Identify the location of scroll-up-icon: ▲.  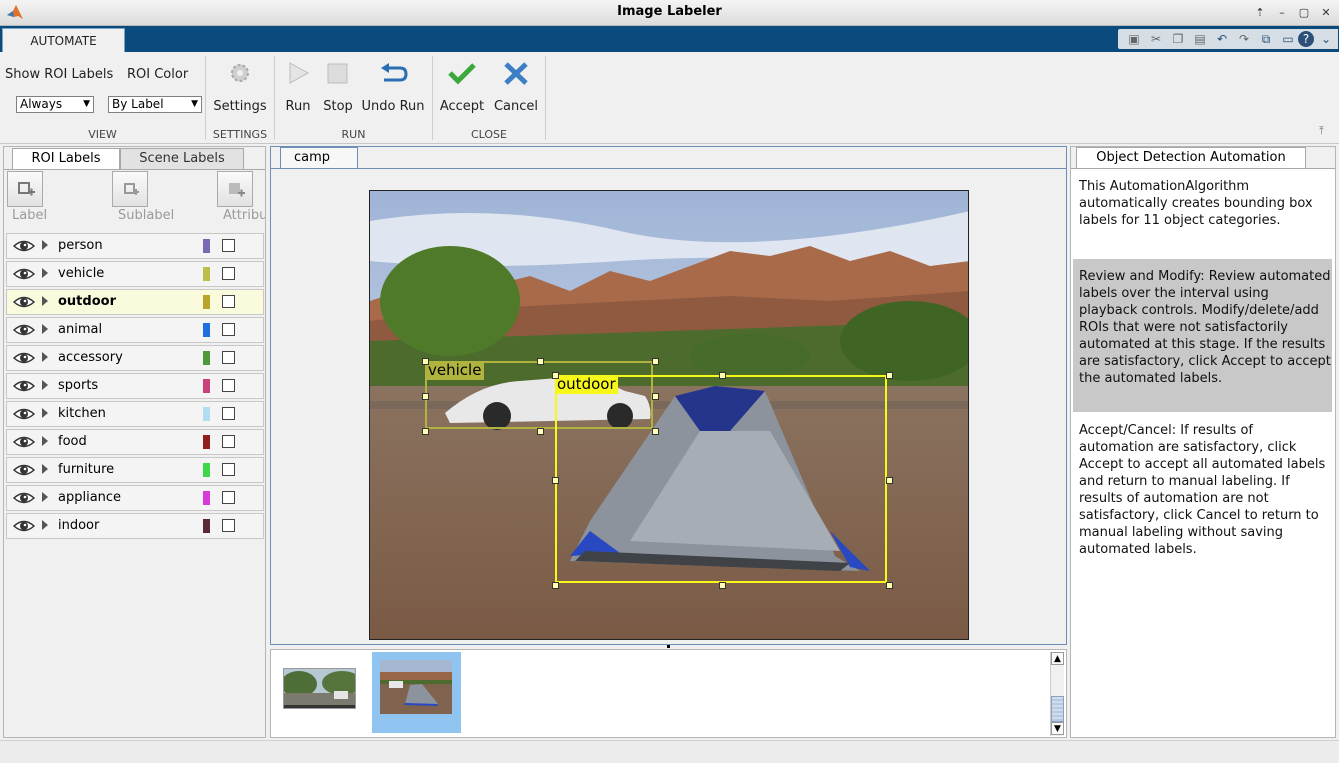
(1057, 658).